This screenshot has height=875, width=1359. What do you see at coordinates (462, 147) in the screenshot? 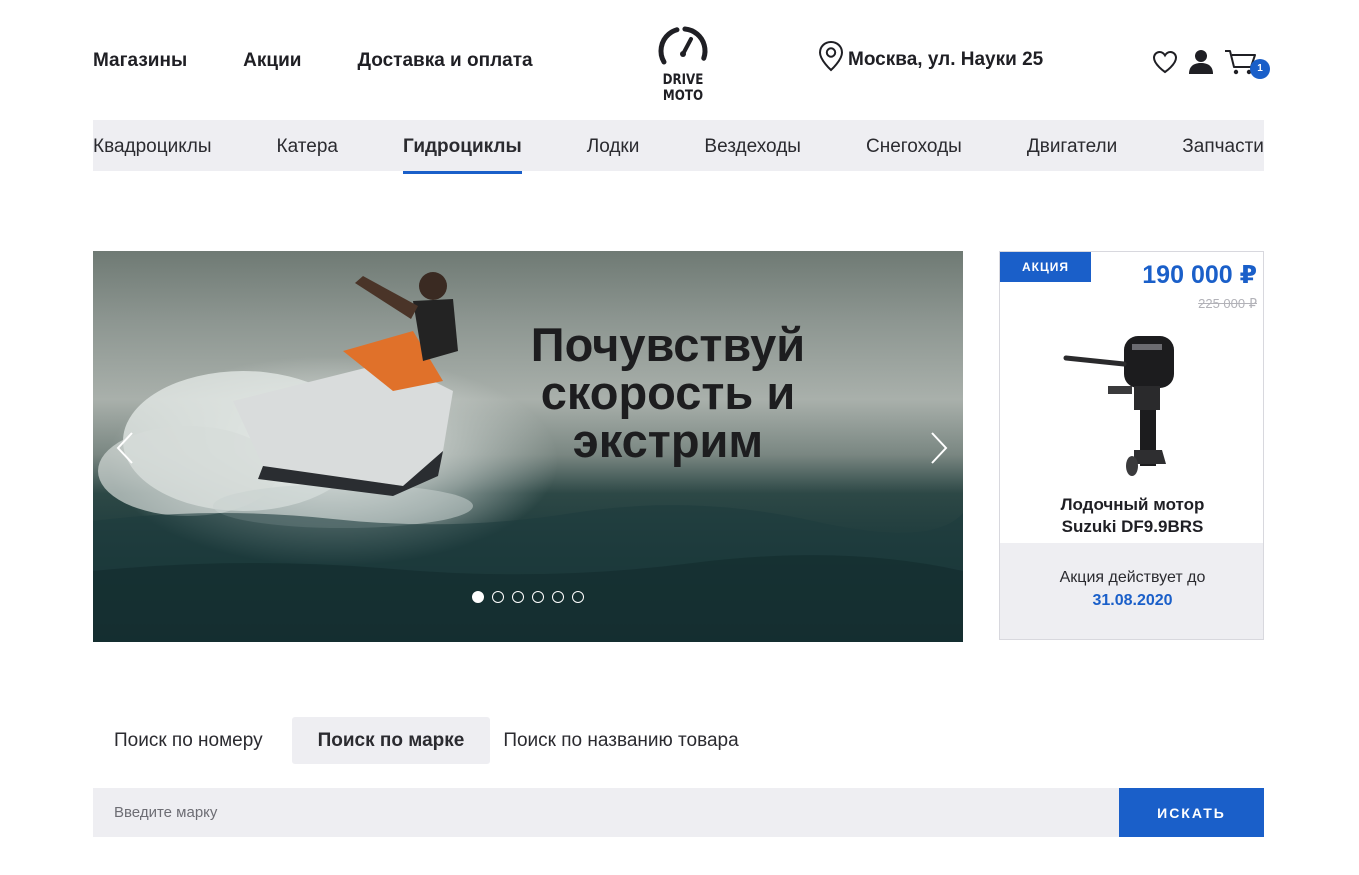
I see `category-jetski: Гидроциклы` at bounding box center [462, 147].